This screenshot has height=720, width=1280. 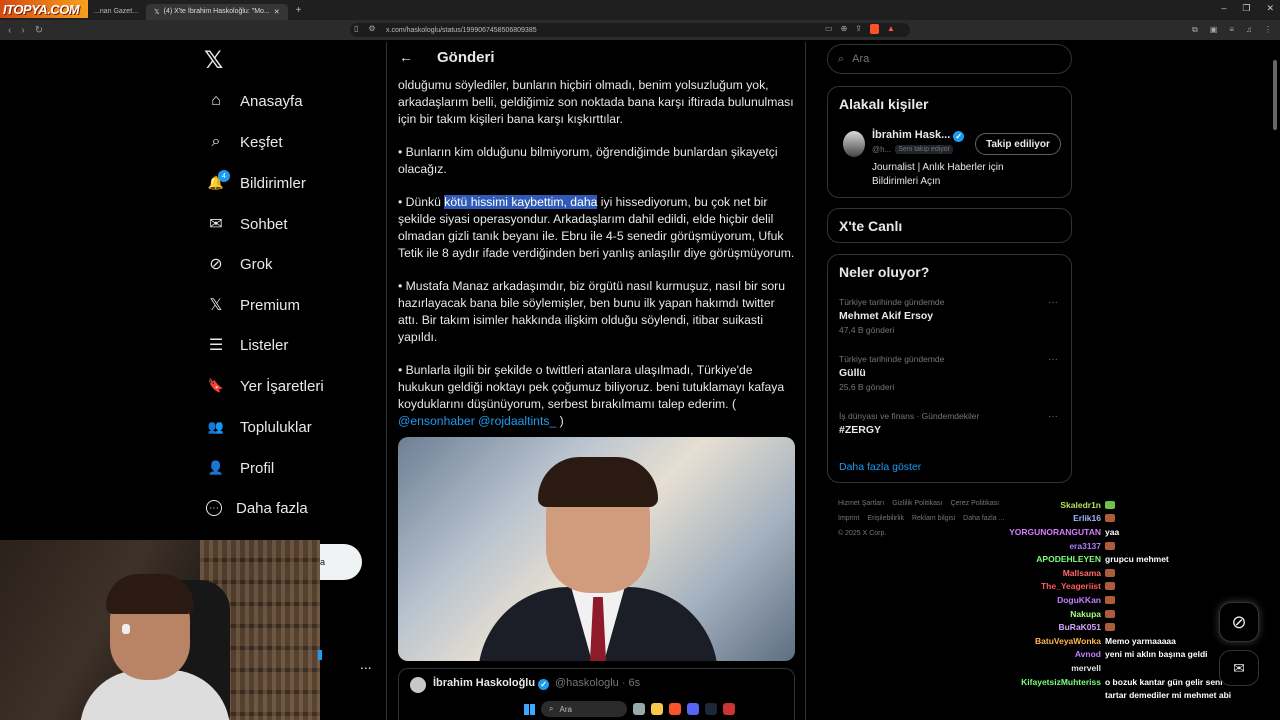 What do you see at coordinates (1079, 599) in the screenshot?
I see `chat-username: DoguKKan` at bounding box center [1079, 599].